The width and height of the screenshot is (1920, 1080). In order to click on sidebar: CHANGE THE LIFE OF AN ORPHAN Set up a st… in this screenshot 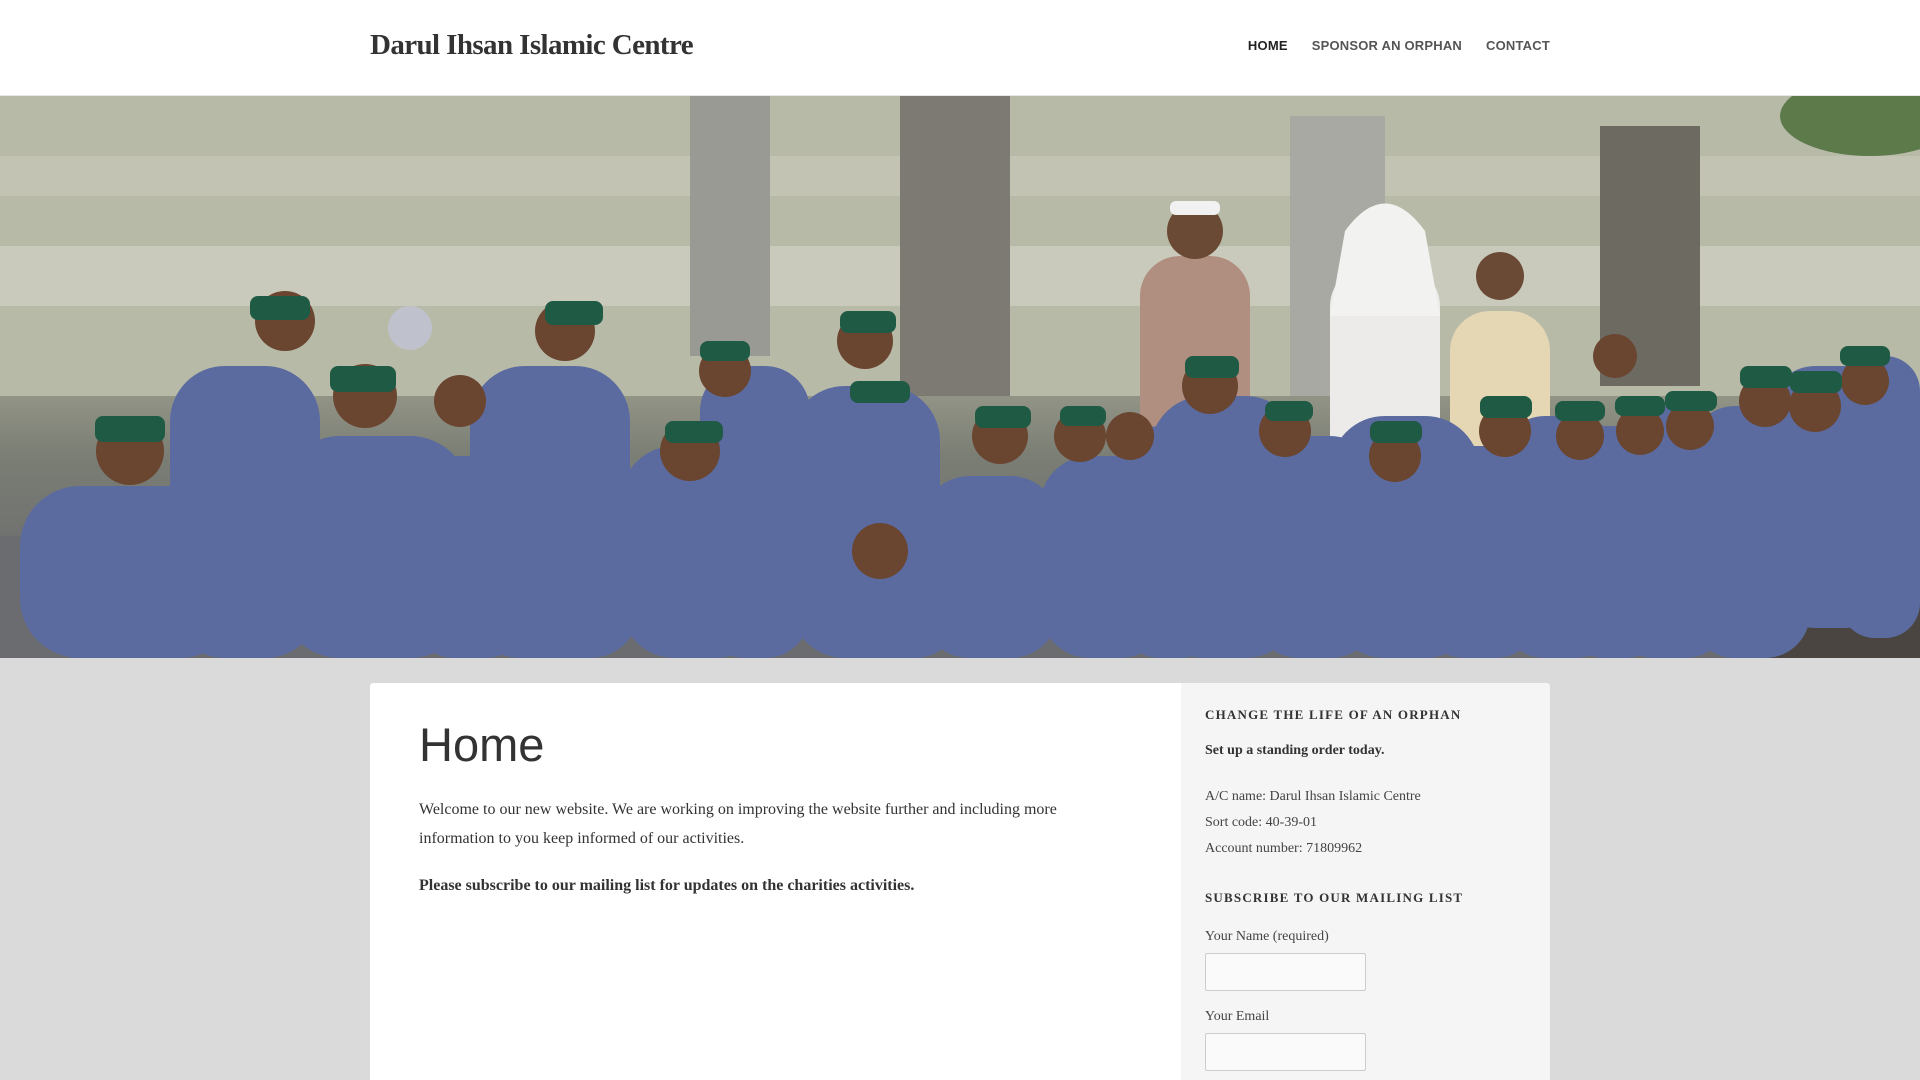, I will do `click(1365, 881)`.